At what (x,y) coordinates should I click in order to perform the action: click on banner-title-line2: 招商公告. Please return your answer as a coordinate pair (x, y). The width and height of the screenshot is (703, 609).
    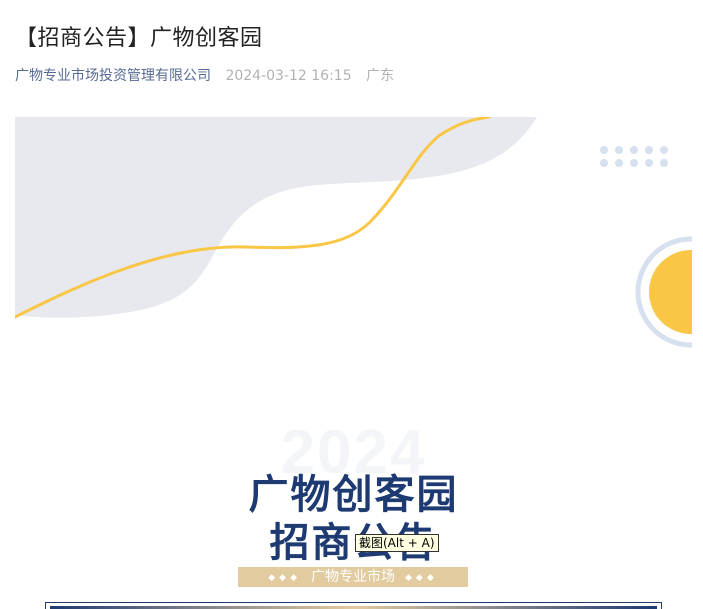
    Looking at the image, I should click on (353, 543).